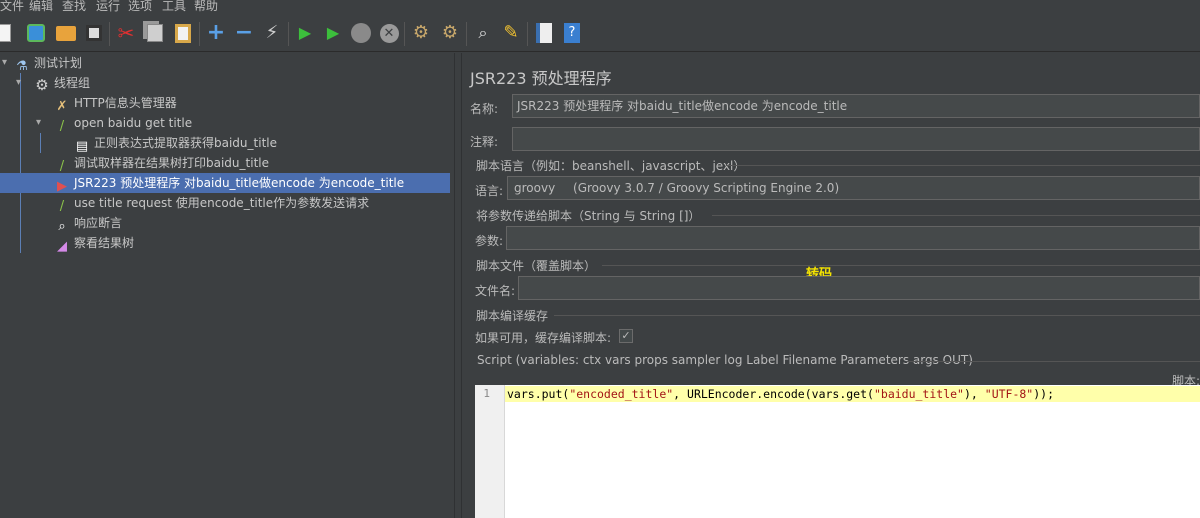 The width and height of the screenshot is (1200, 518). Describe the element at coordinates (484, 142) in the screenshot. I see `comment-label: 注释:` at that location.